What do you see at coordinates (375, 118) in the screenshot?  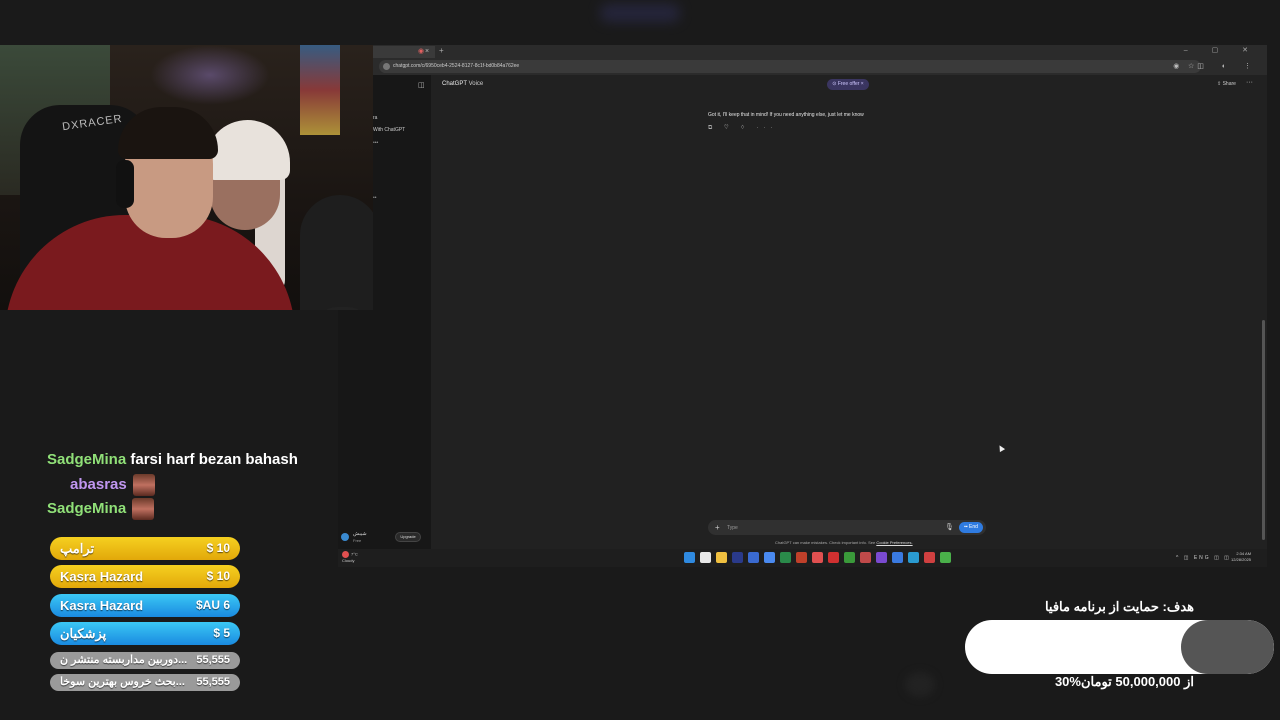 I see `sidebar-item-1: ra` at bounding box center [375, 118].